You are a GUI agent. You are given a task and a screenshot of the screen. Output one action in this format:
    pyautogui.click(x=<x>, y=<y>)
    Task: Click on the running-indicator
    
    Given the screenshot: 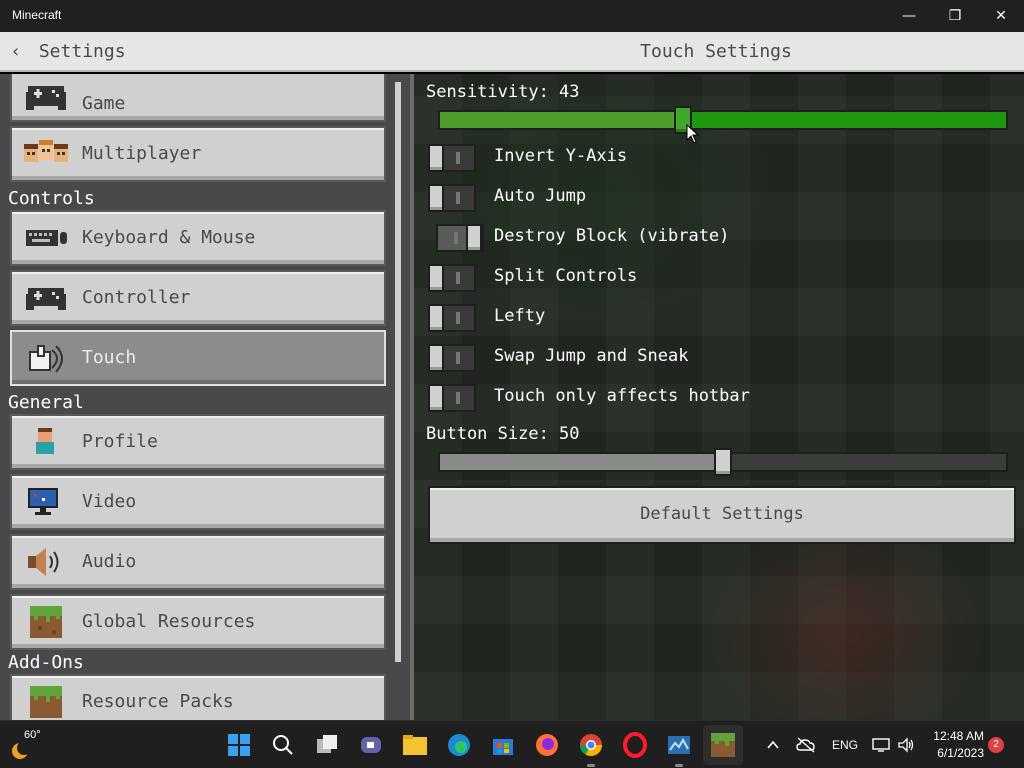 What is the action you would take?
    pyautogui.click(x=591, y=765)
    